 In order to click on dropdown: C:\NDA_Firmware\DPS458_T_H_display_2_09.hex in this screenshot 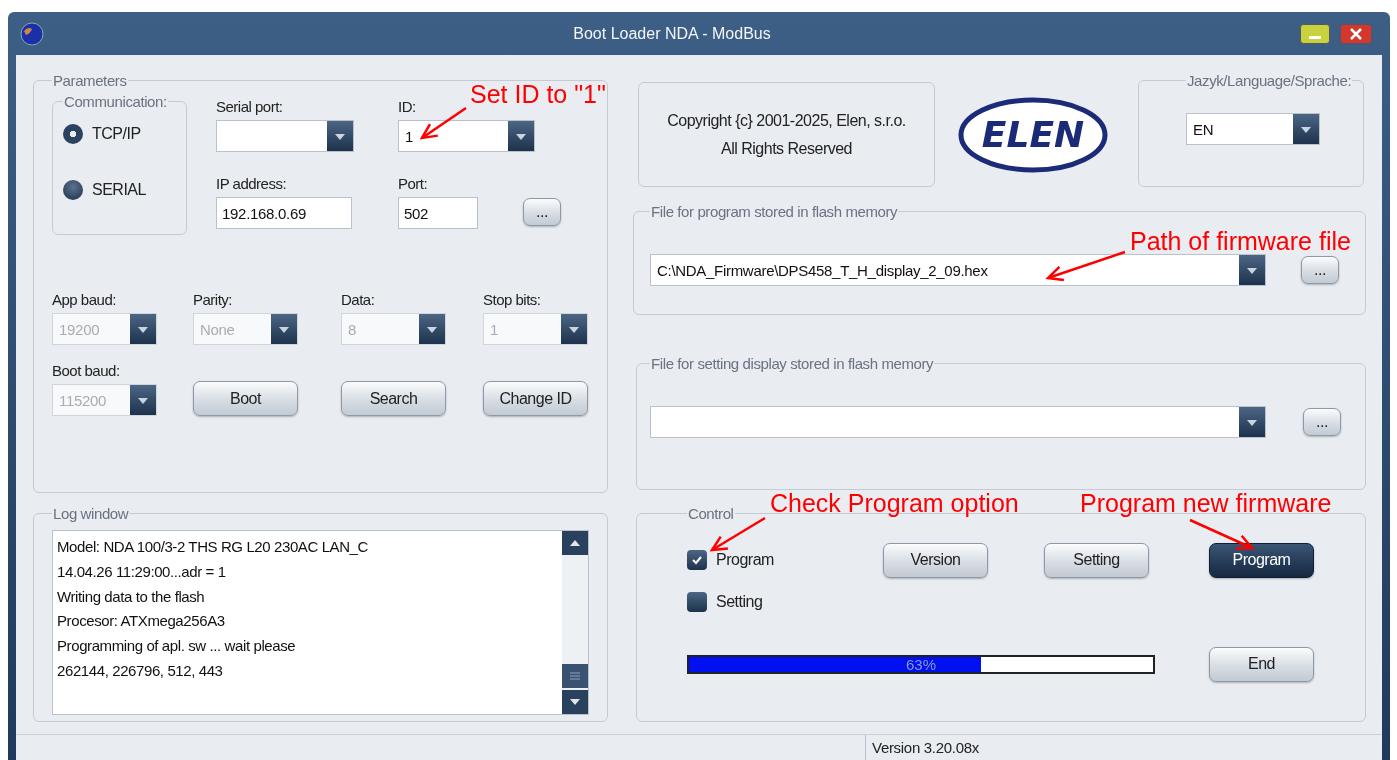, I will do `click(958, 270)`.